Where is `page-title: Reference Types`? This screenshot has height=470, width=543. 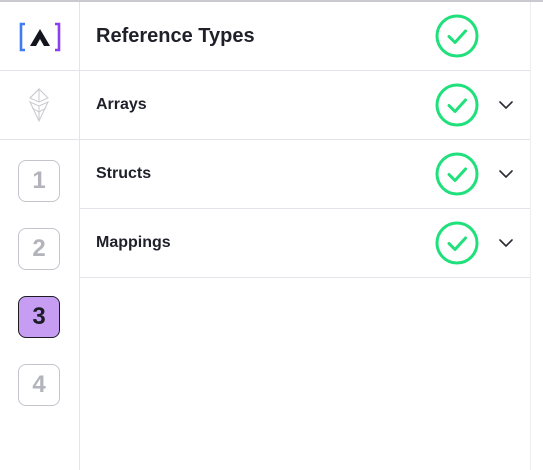
page-title: Reference Types is located at coordinates (175, 36).